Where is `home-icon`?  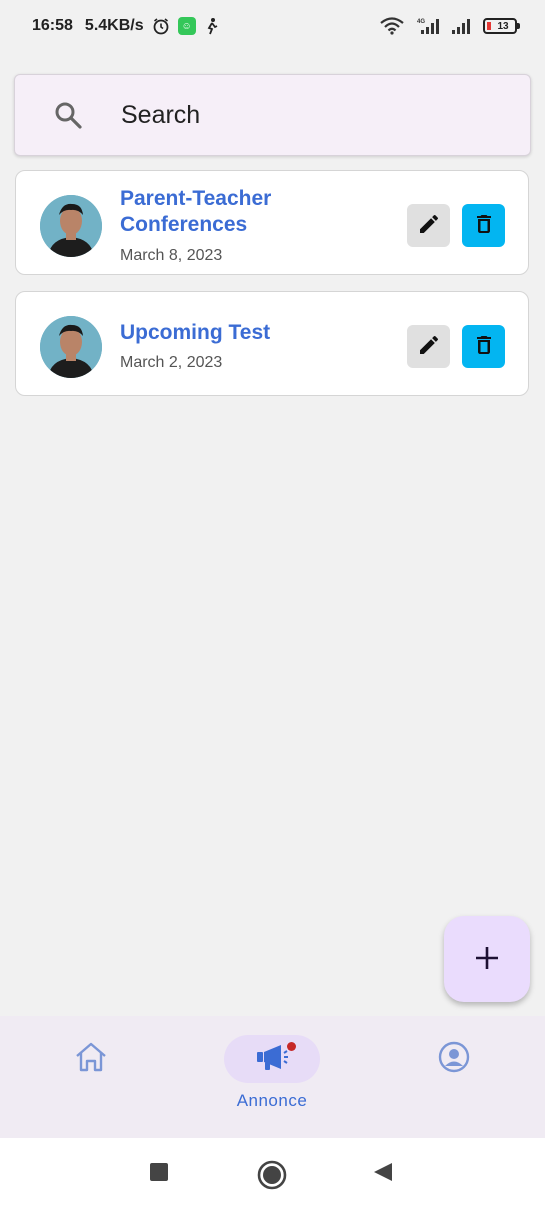
home-icon is located at coordinates (91, 1059).